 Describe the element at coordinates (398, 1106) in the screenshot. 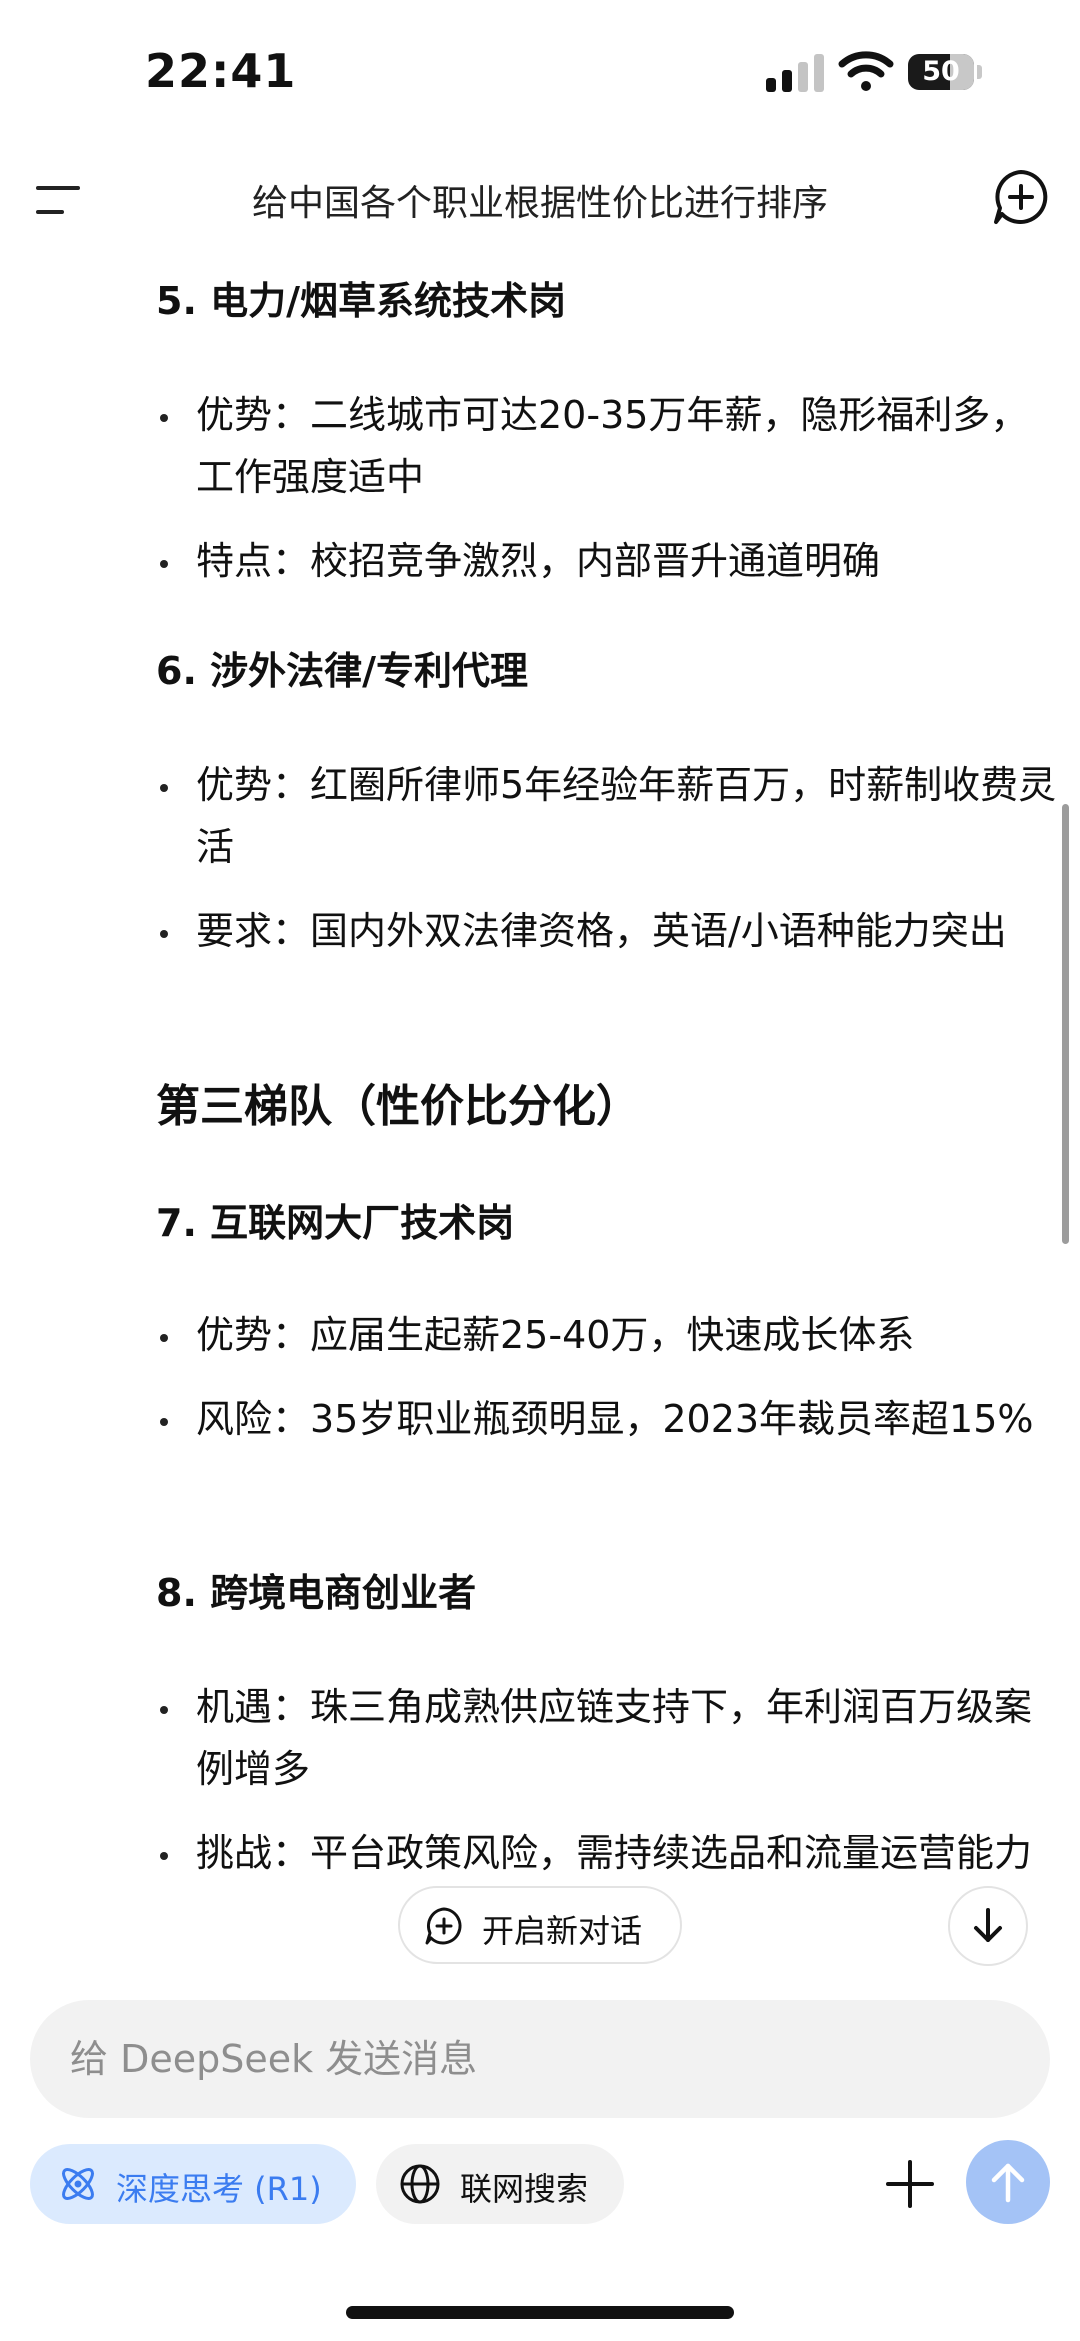

I see `tier-heading: 第三梯队（性价比分化）` at that location.